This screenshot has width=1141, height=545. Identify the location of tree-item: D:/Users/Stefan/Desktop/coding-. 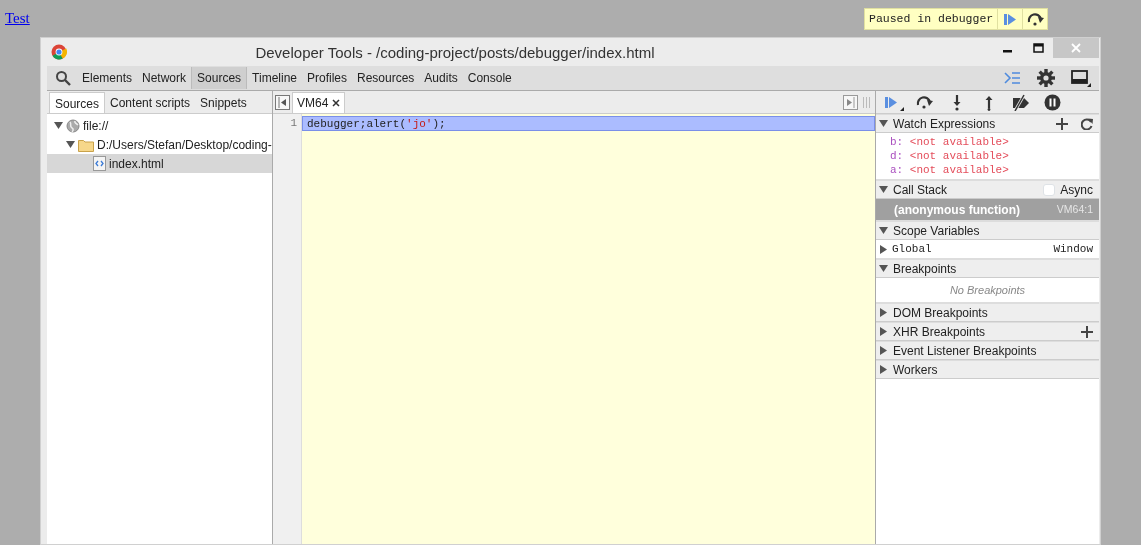
(159, 144).